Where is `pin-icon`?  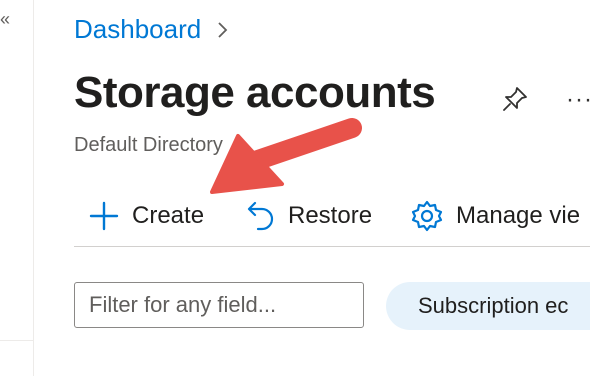
pin-icon is located at coordinates (515, 99).